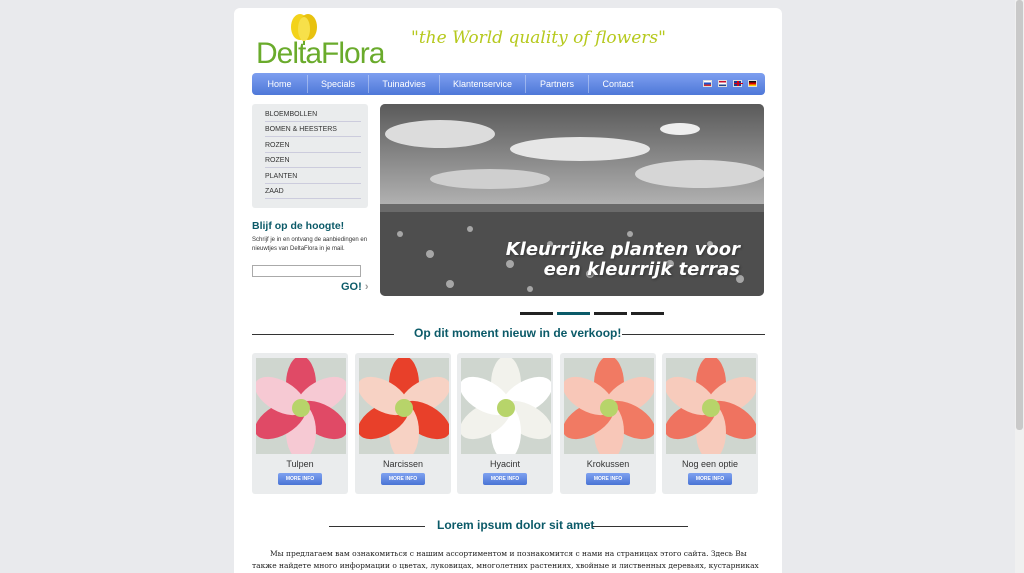 This screenshot has width=1024, height=573. I want to click on product-name: Nog een optie, so click(710, 464).